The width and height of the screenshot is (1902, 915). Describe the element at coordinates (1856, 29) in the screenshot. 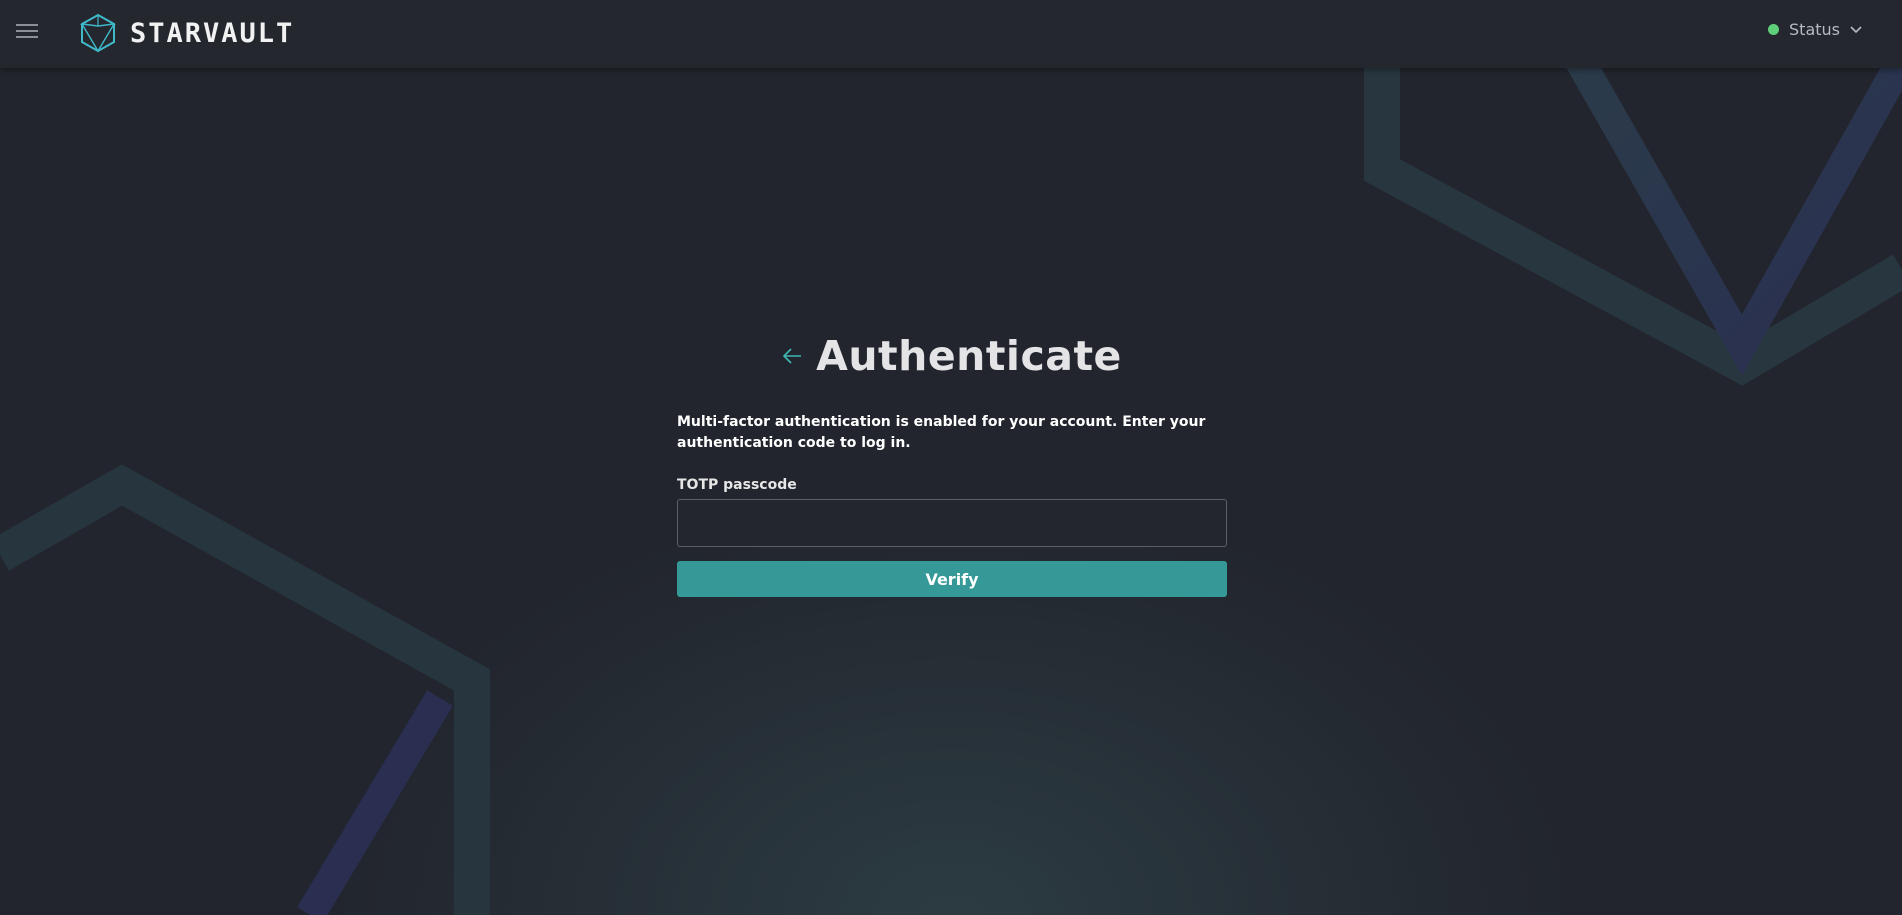

I see `chevron-down-icon` at that location.